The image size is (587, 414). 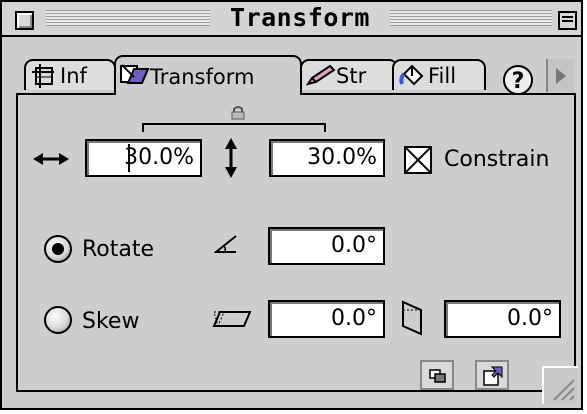 What do you see at coordinates (567, 20) in the screenshot?
I see `collapse-box` at bounding box center [567, 20].